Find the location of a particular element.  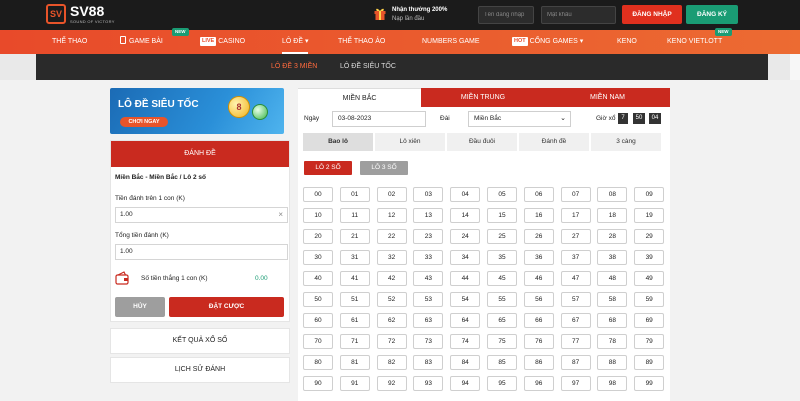

number-cell: 19 is located at coordinates (649, 215).